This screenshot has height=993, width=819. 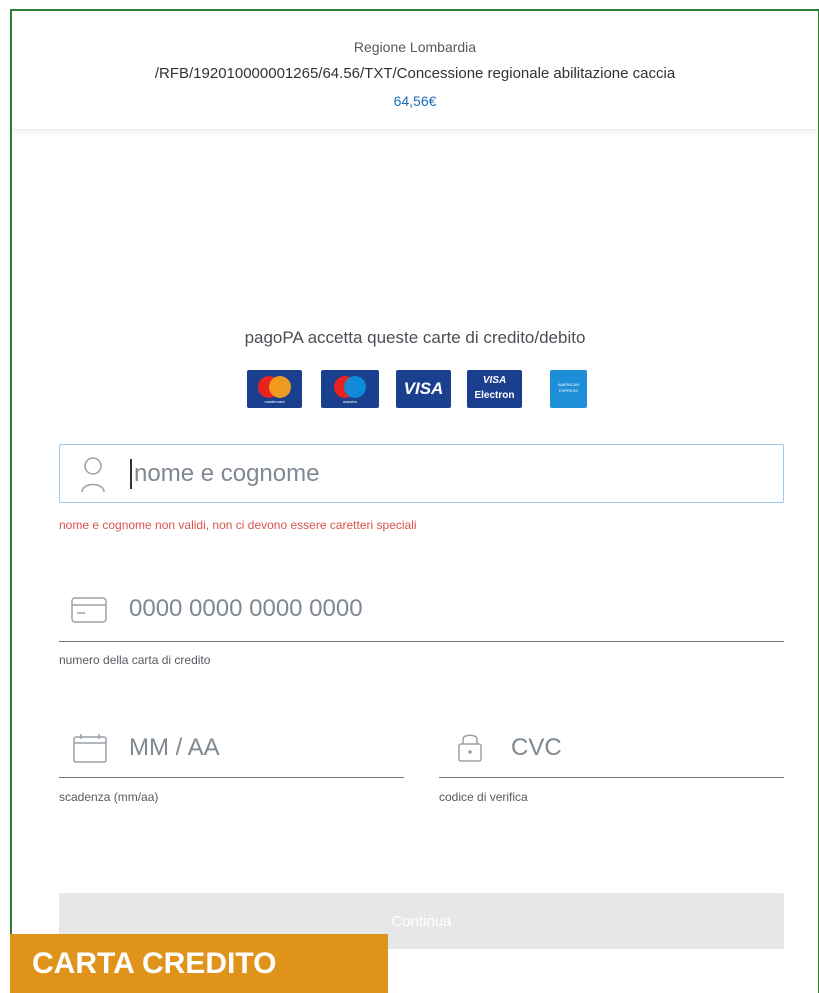 What do you see at coordinates (636, 748) in the screenshot?
I see `cvc-input` at bounding box center [636, 748].